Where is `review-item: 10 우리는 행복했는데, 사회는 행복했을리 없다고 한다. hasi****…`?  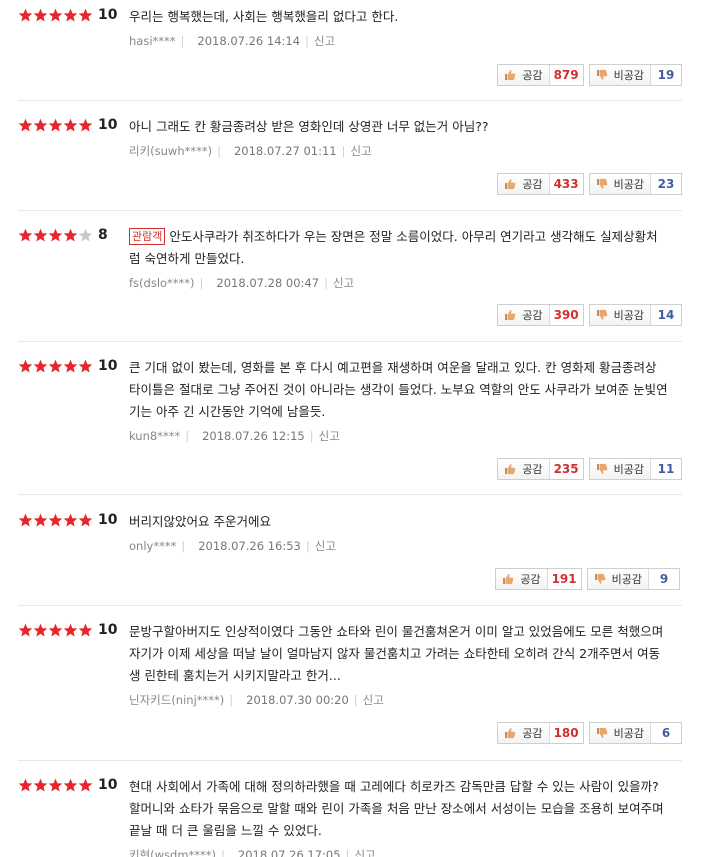
review-item: 10 우리는 행복했는데, 사회는 행복했을리 없다고 한다. hasi****… is located at coordinates (350, 53).